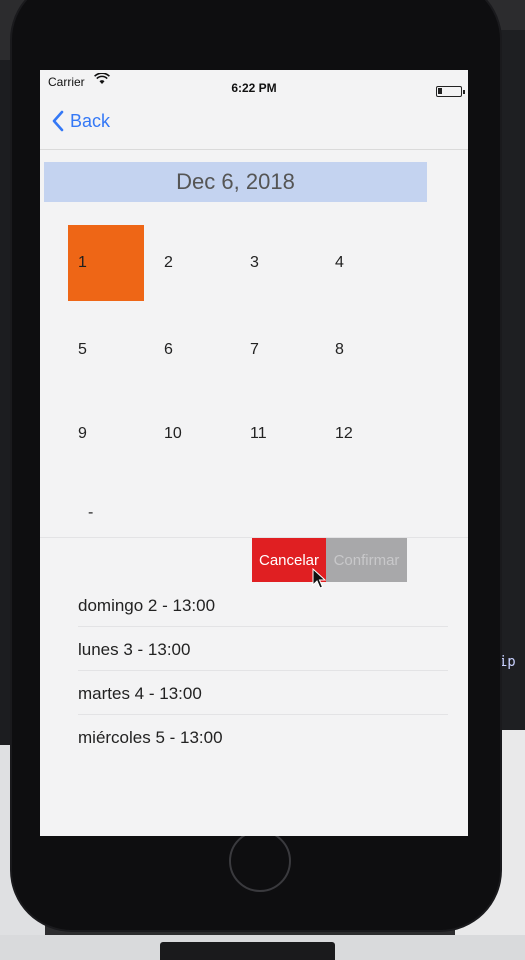  I want to click on navigation-bar: Back, so click(254, 125).